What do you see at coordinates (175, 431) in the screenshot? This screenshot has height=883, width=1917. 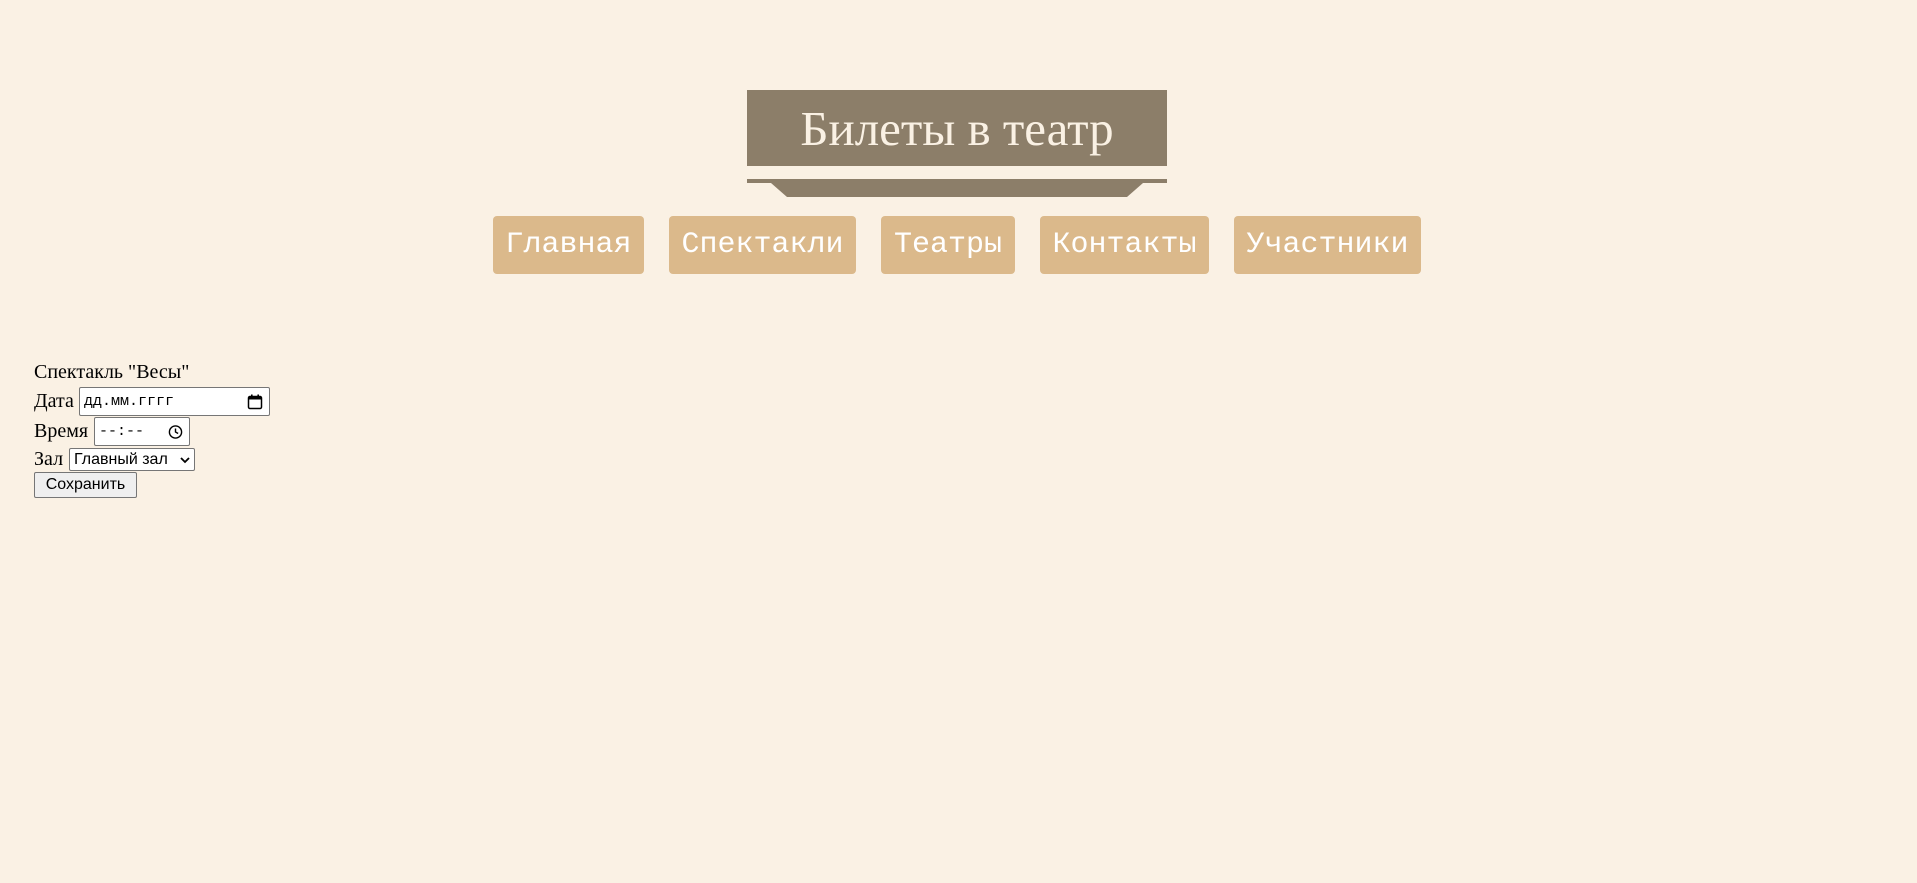 I see `clock-icon` at bounding box center [175, 431].